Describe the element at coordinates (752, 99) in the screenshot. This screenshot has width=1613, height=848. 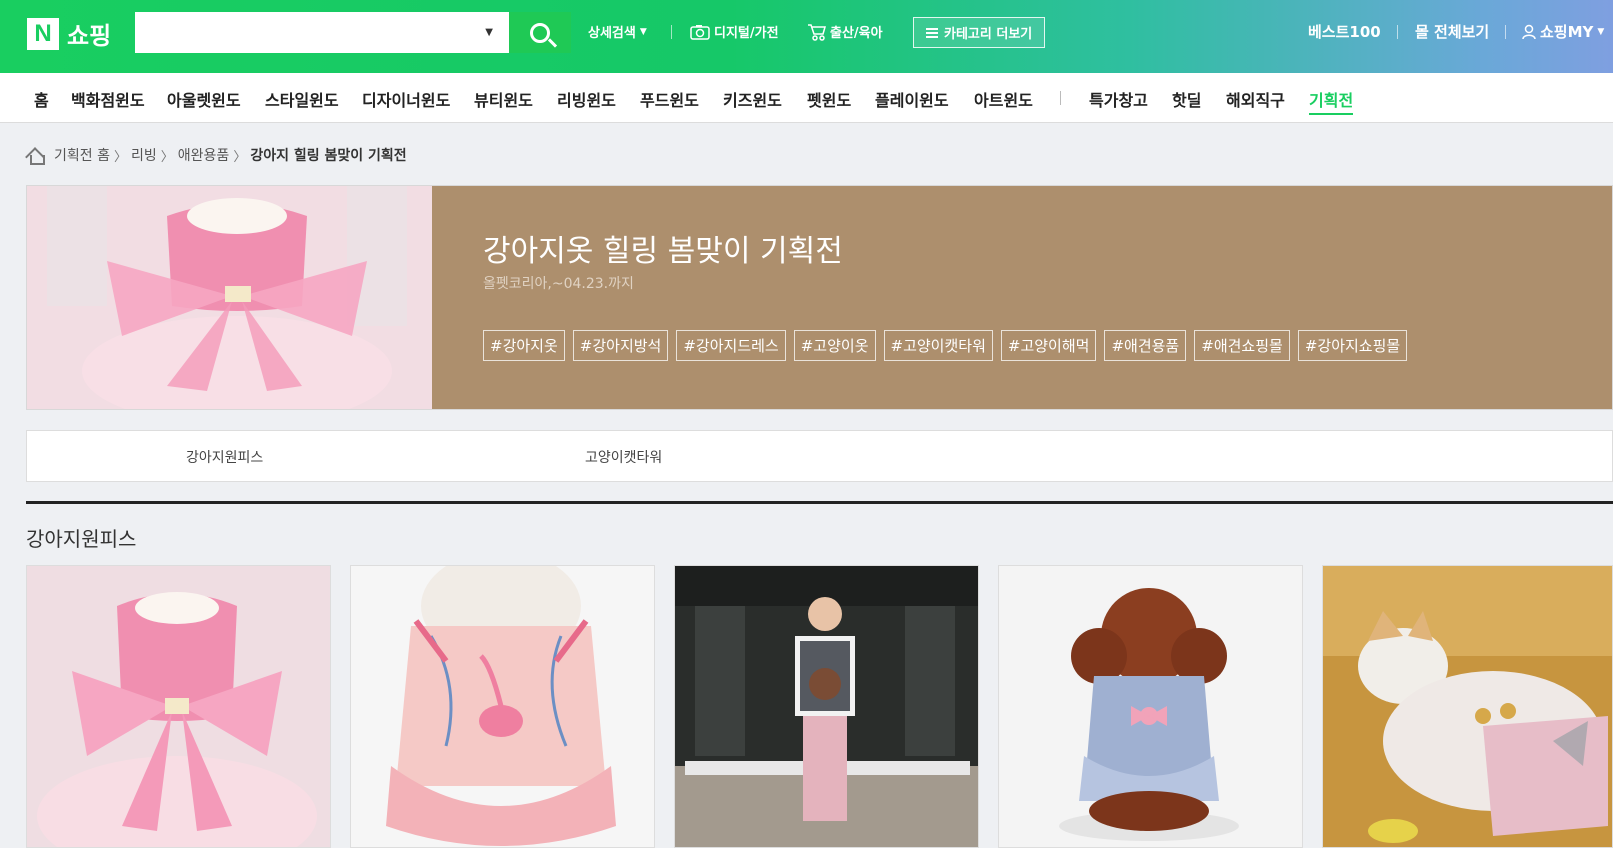
I see `nav-item-kids: 키즈윈도` at that location.